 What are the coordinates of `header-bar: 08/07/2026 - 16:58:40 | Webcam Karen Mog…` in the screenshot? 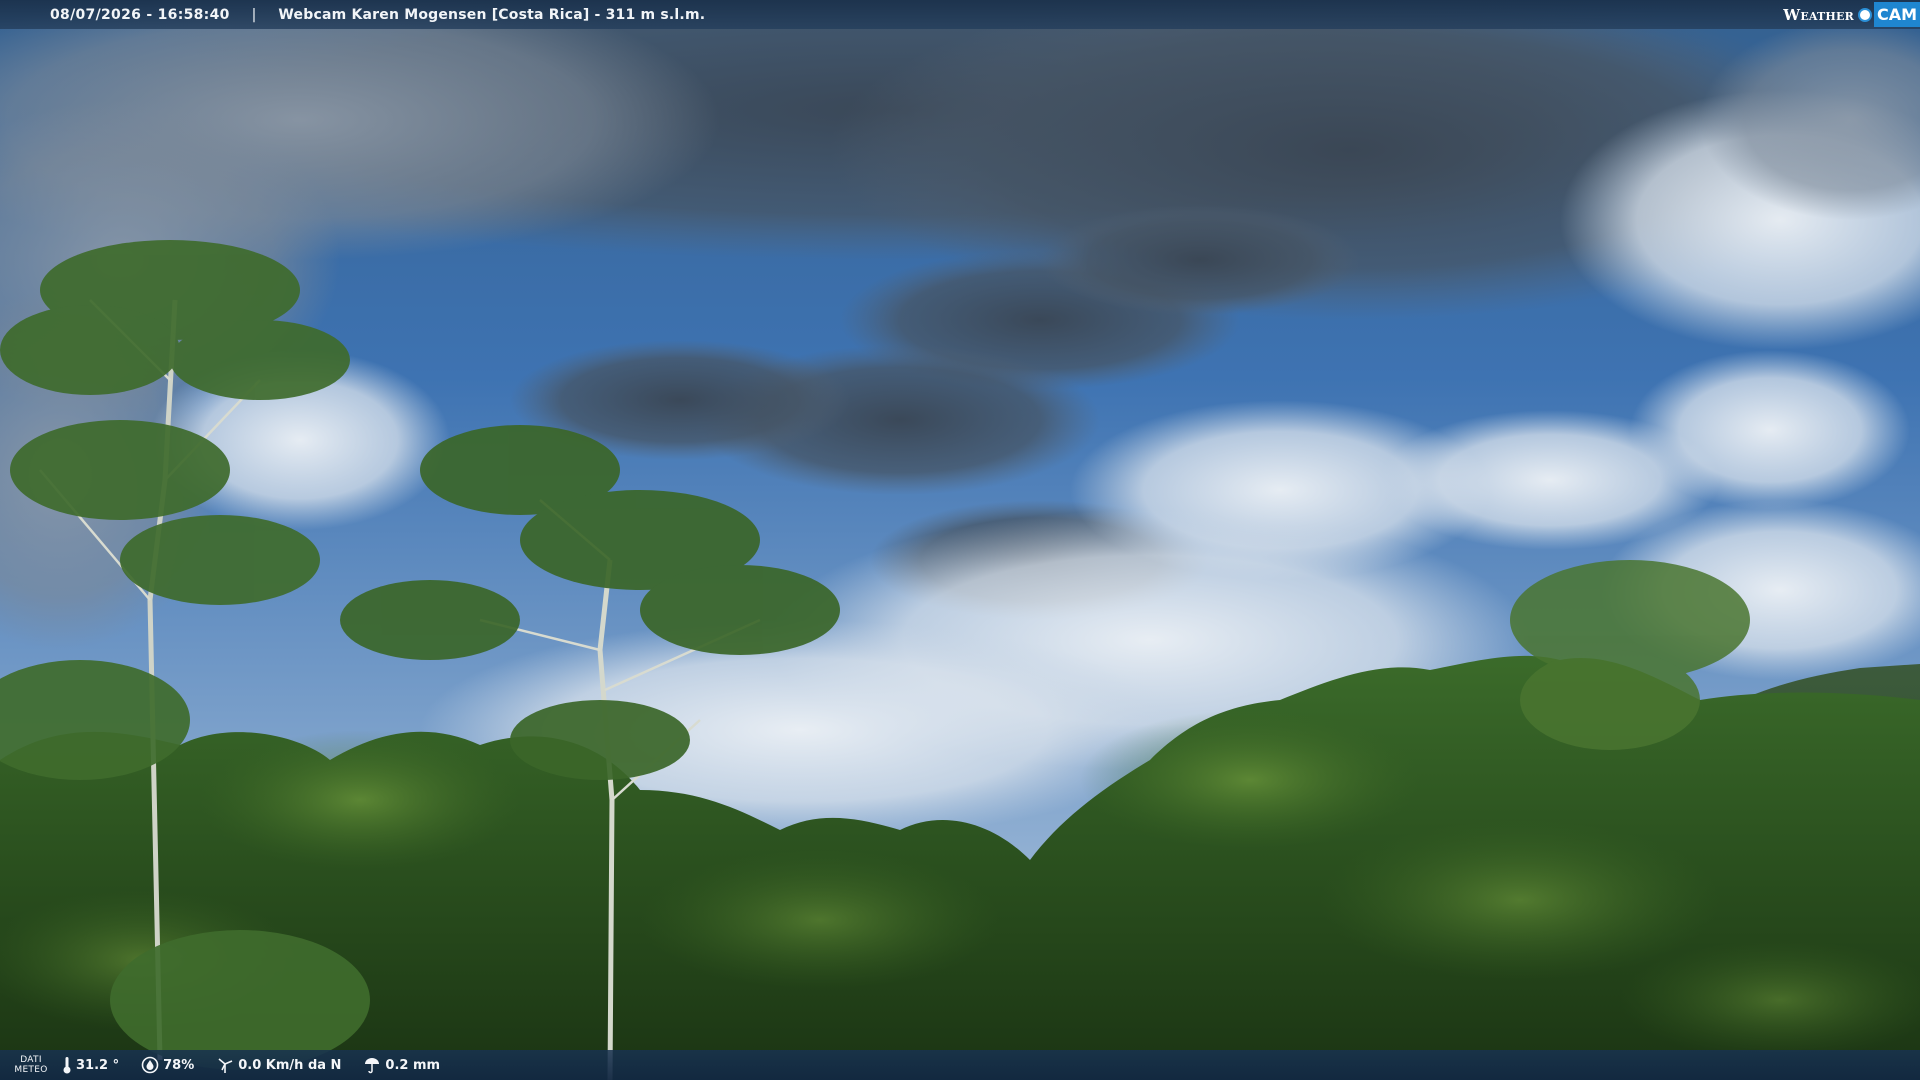 It's located at (960, 14).